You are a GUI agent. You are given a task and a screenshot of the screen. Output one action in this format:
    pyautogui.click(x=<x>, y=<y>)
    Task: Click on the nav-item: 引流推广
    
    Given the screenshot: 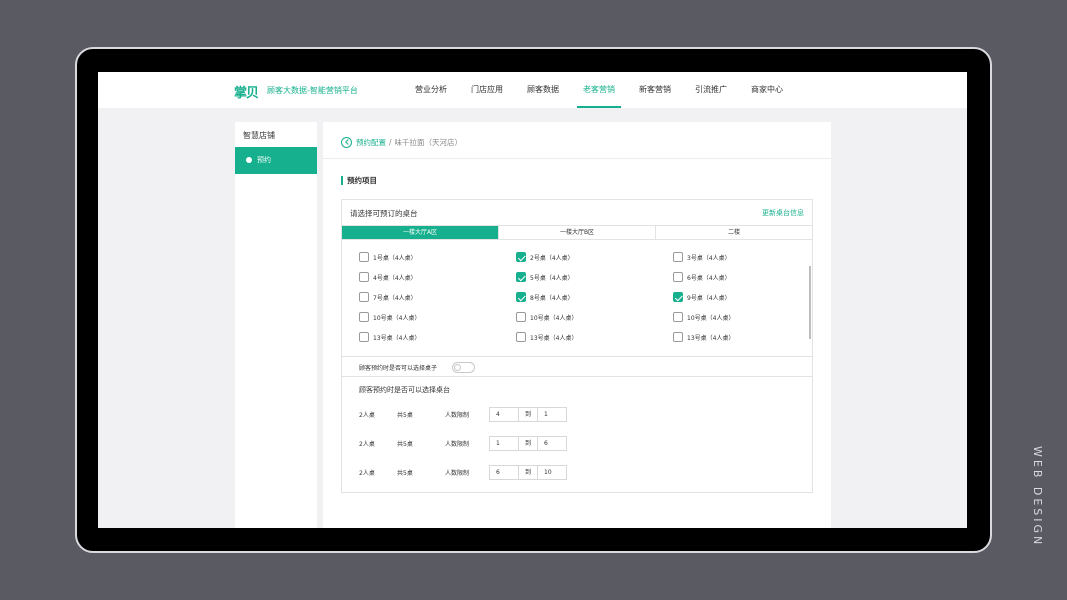 What is the action you would take?
    pyautogui.click(x=711, y=90)
    